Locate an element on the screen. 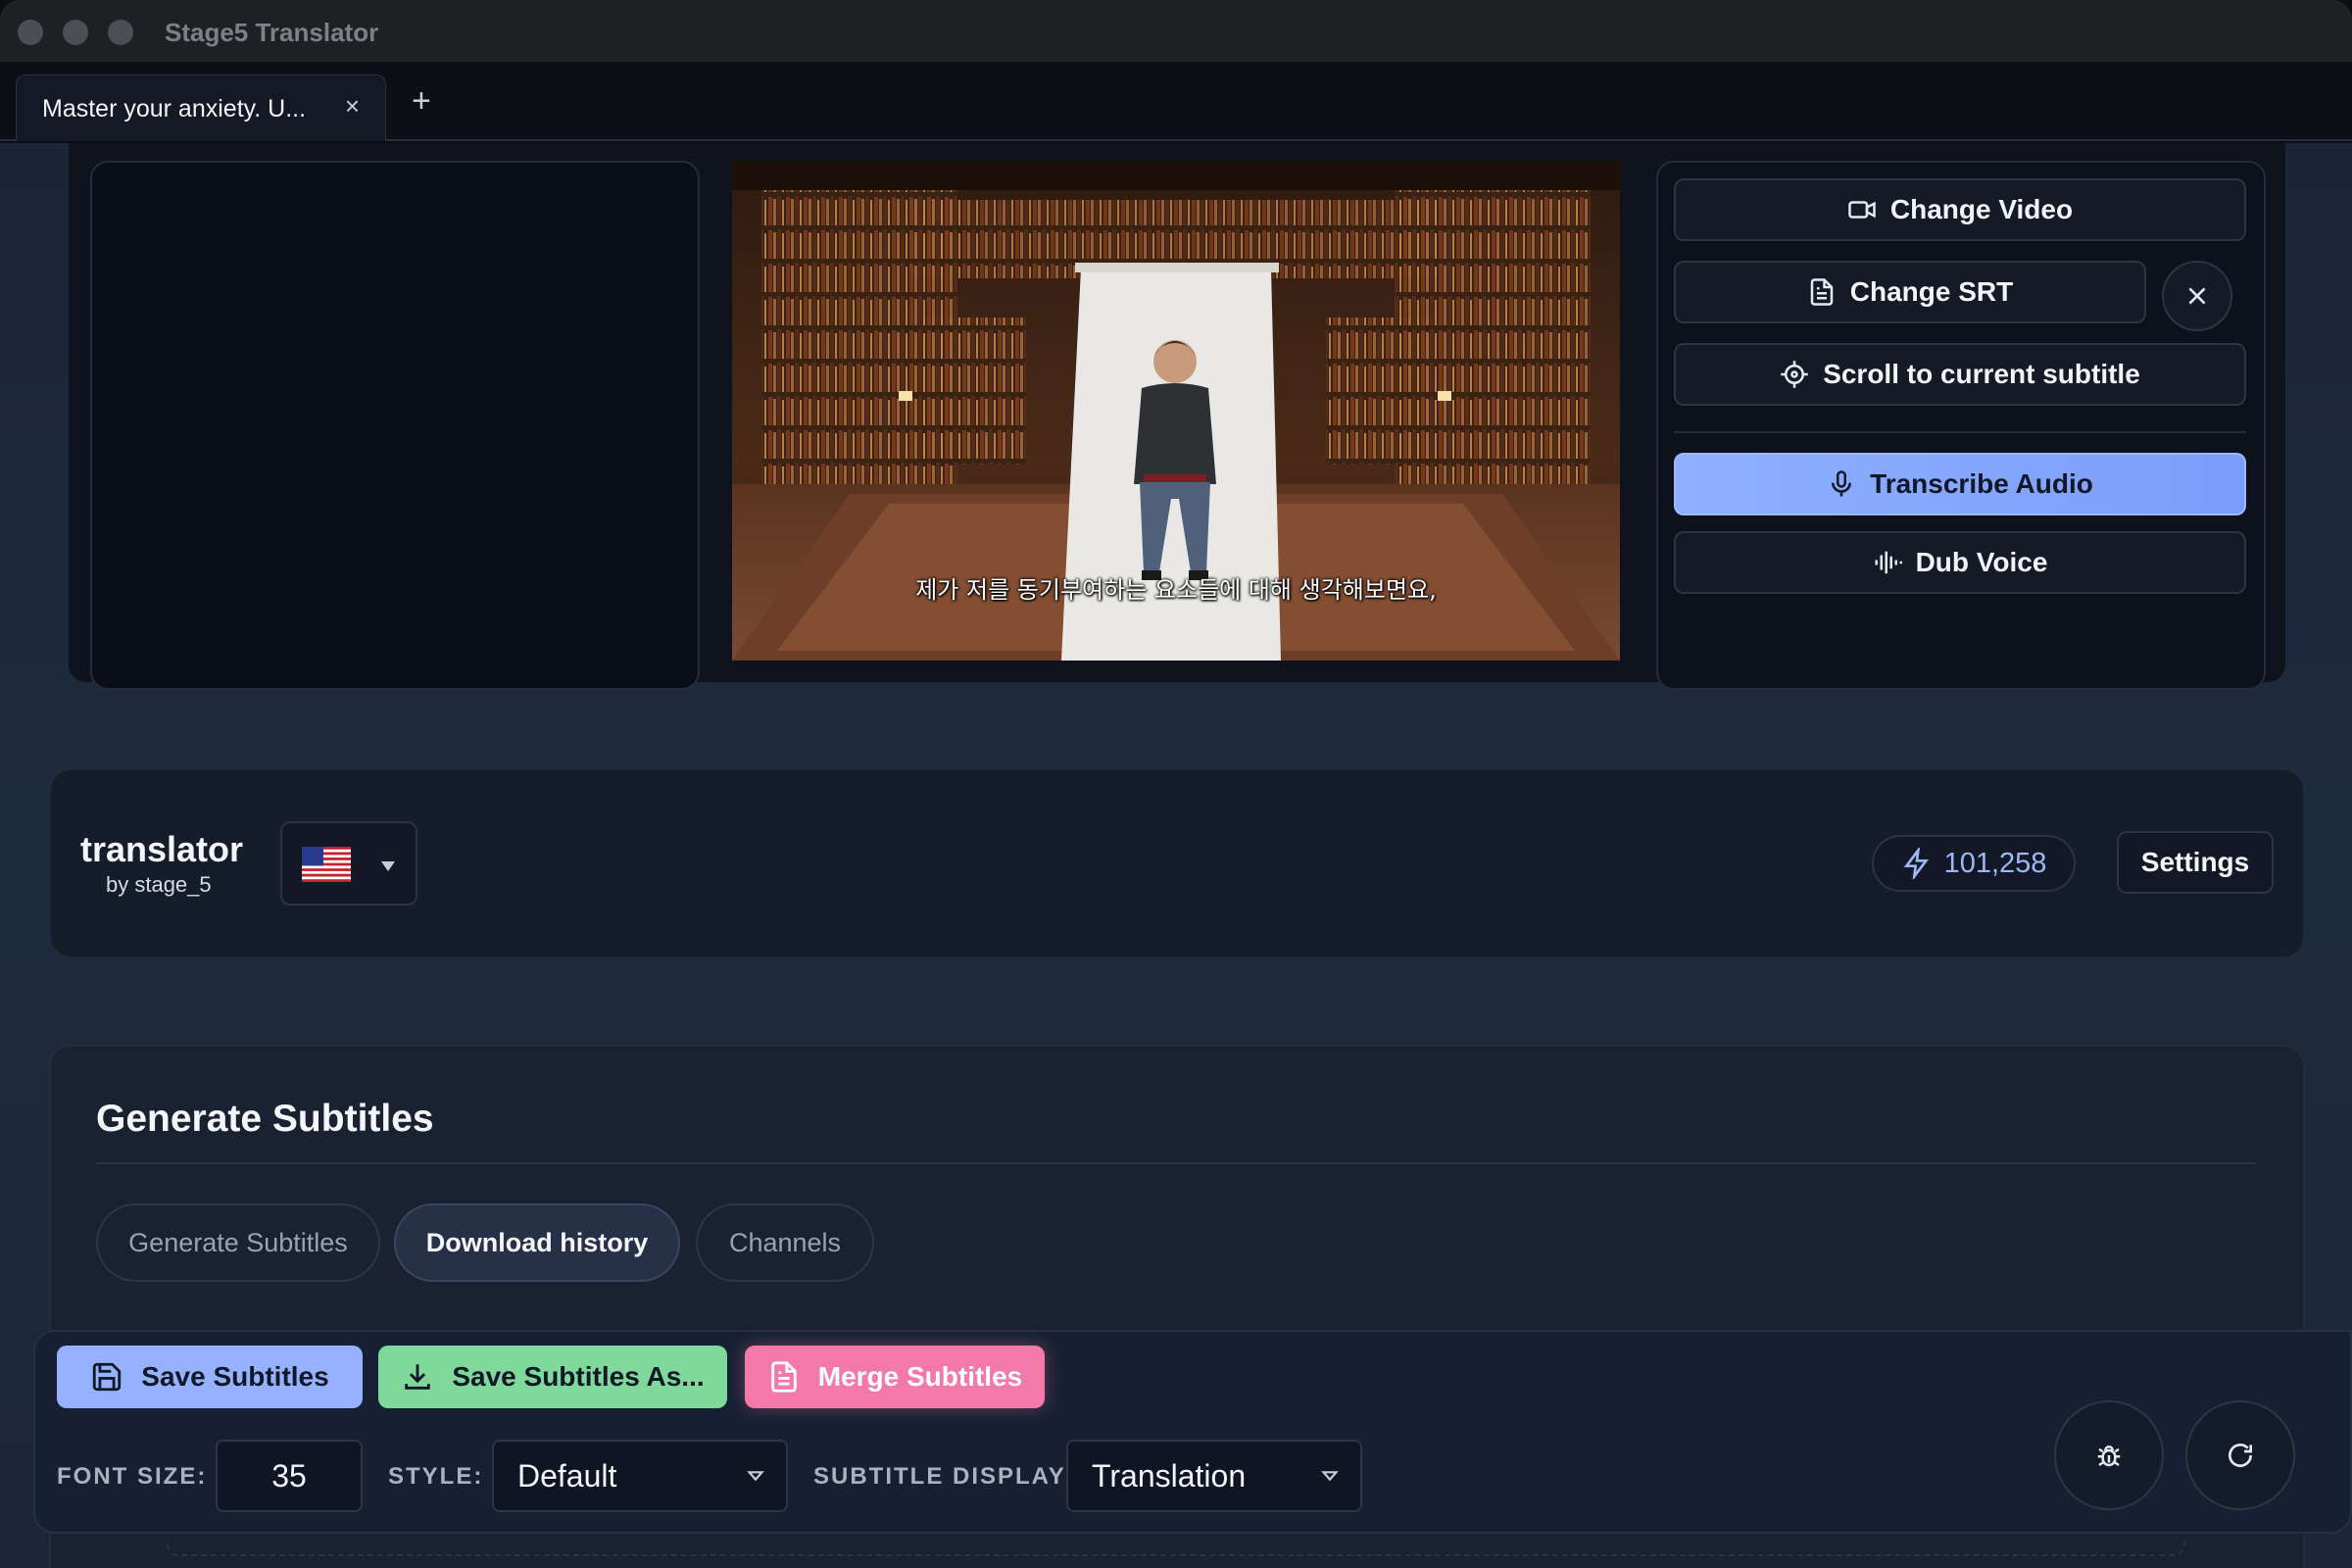  download-icon is located at coordinates (418, 1377).